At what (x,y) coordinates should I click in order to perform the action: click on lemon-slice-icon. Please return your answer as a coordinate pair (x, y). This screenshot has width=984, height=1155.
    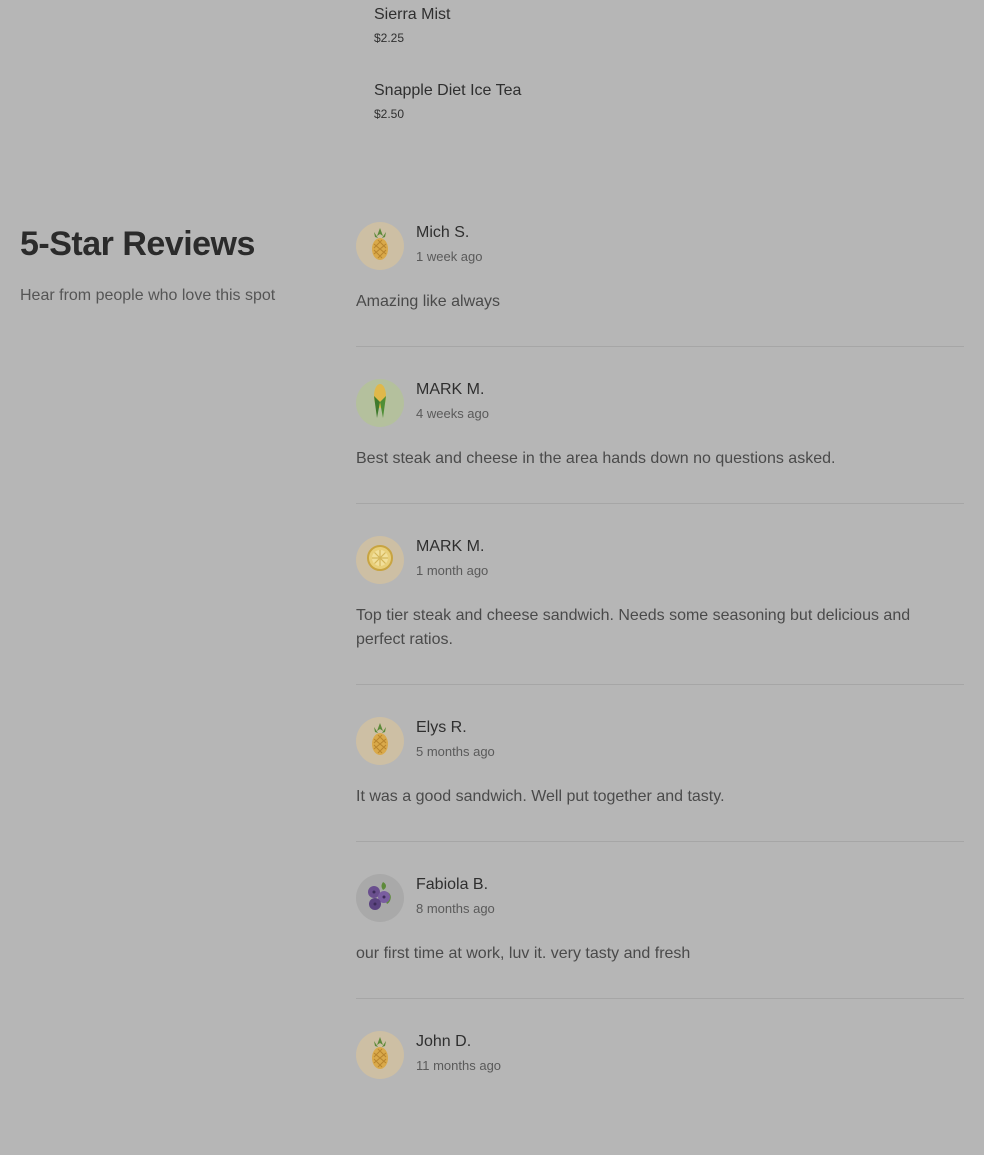
    Looking at the image, I should click on (380, 560).